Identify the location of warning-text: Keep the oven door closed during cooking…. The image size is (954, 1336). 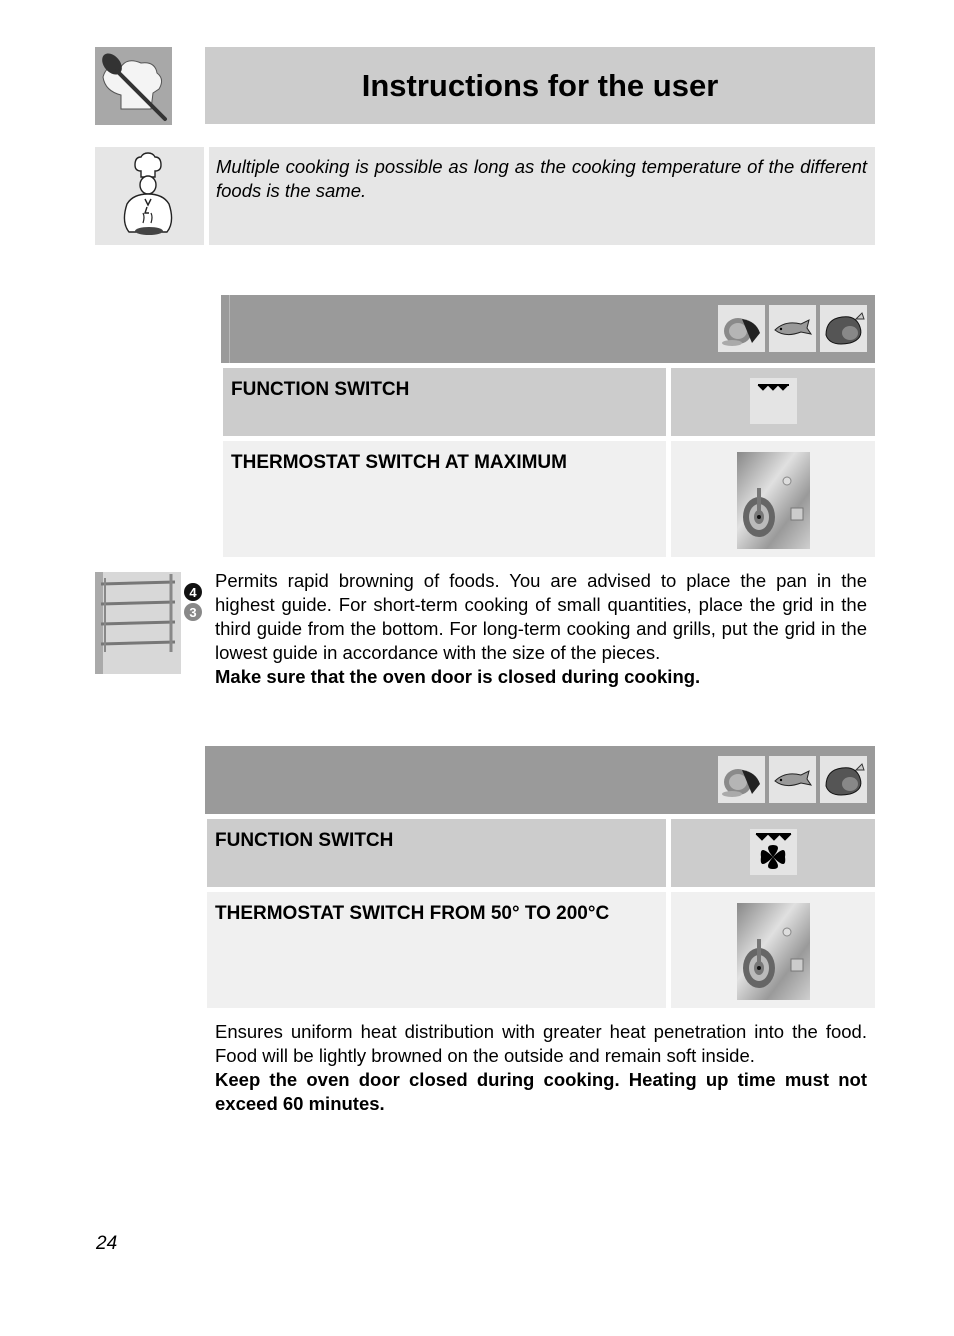
(541, 1091).